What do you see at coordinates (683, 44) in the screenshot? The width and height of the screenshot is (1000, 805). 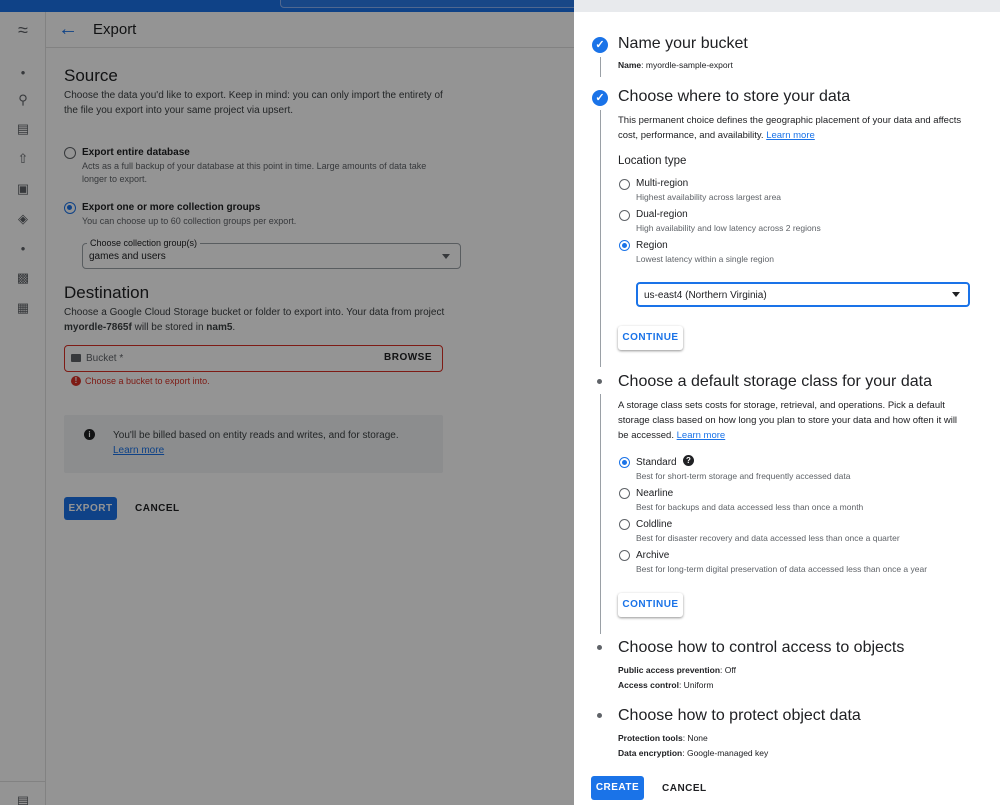 I see `step1-title: Name your bucket` at bounding box center [683, 44].